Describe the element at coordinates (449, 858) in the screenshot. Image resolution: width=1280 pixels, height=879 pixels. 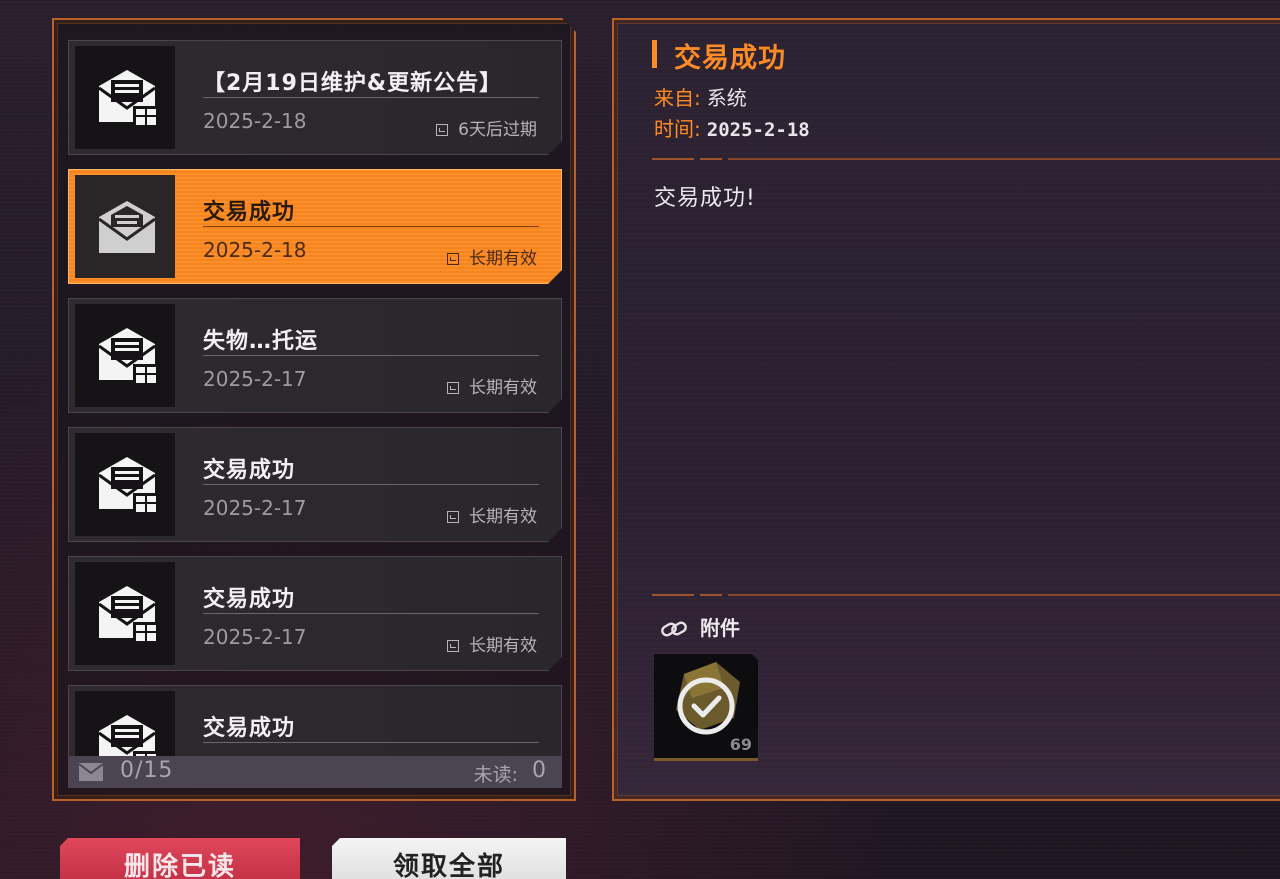
I see `claim-all-button: 领取全部` at that location.